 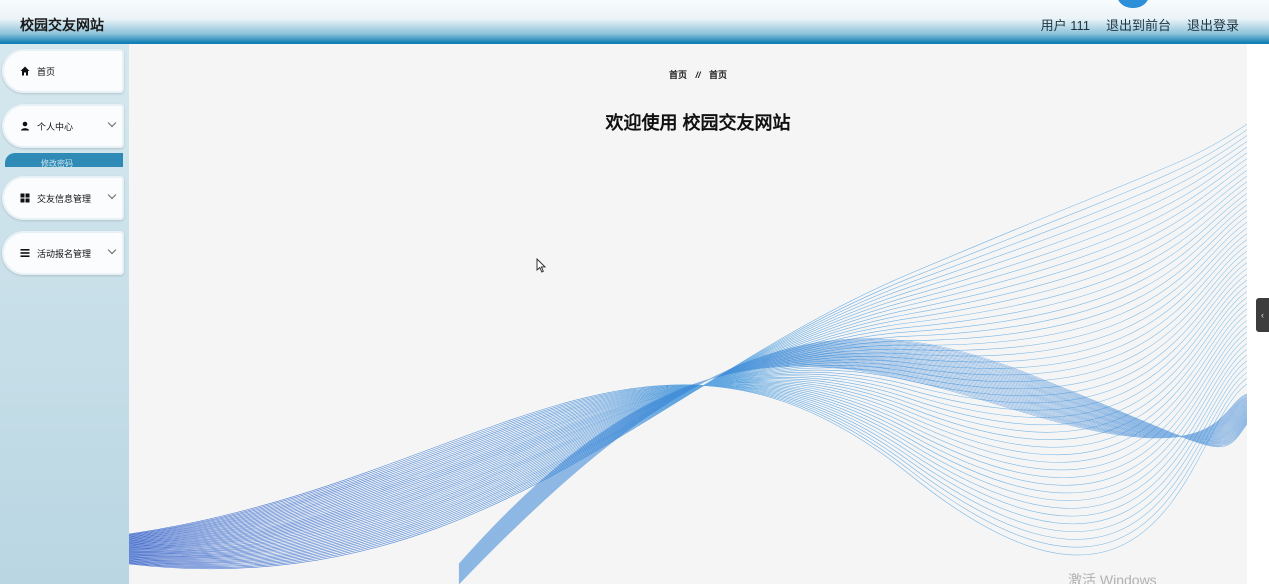 I want to click on back-to-front-link: 退出到前台, so click(x=1138, y=24).